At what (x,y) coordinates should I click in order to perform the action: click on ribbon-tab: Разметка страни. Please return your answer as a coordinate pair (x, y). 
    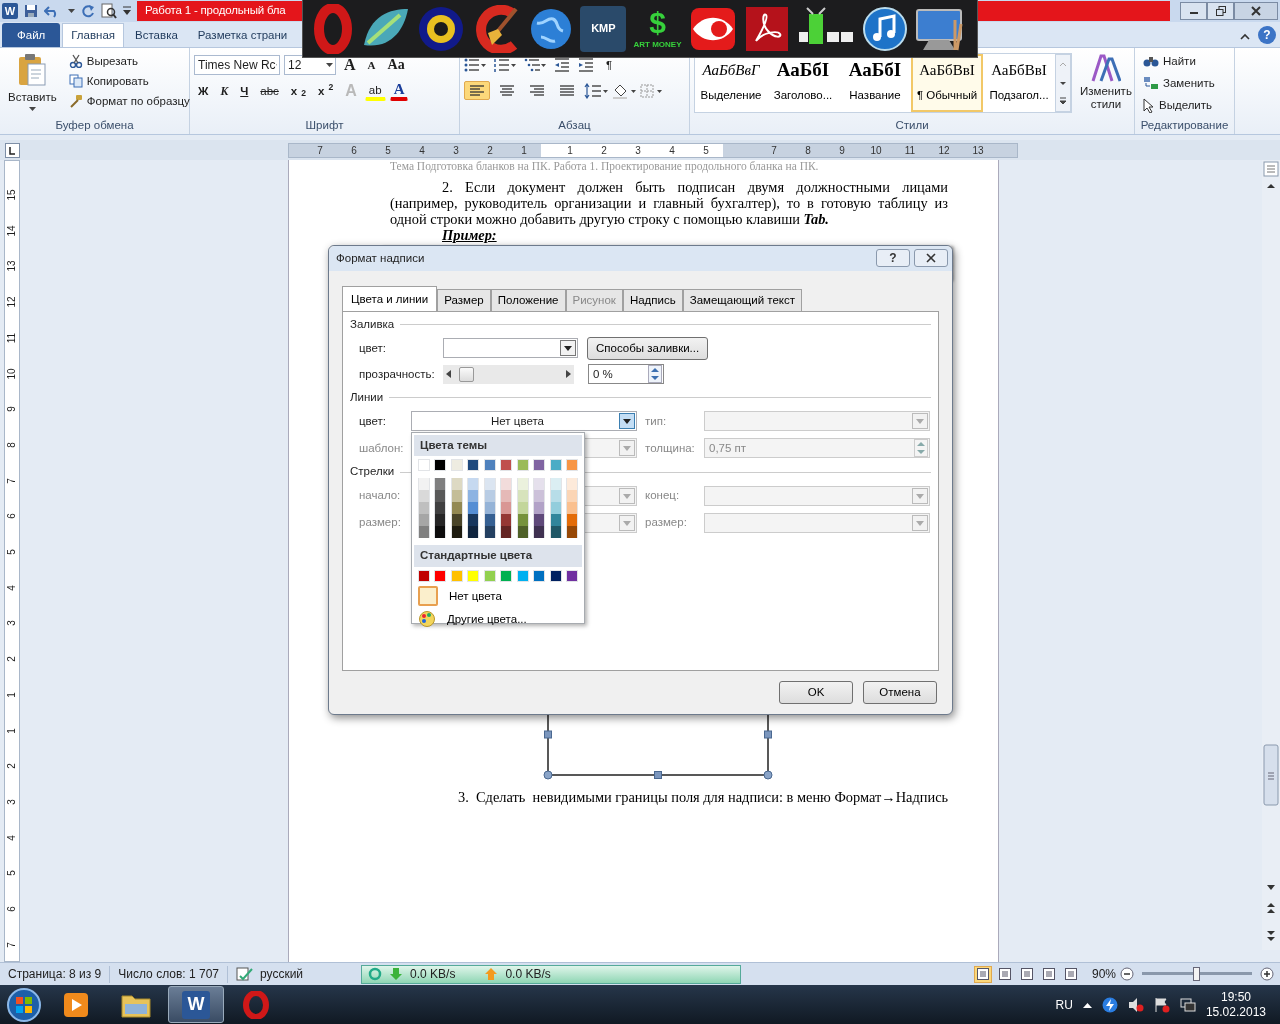
    Looking at the image, I should click on (242, 35).